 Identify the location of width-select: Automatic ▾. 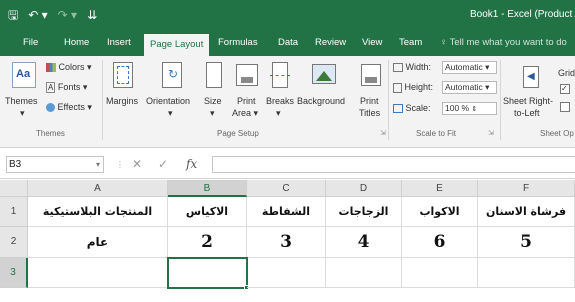
(469, 67).